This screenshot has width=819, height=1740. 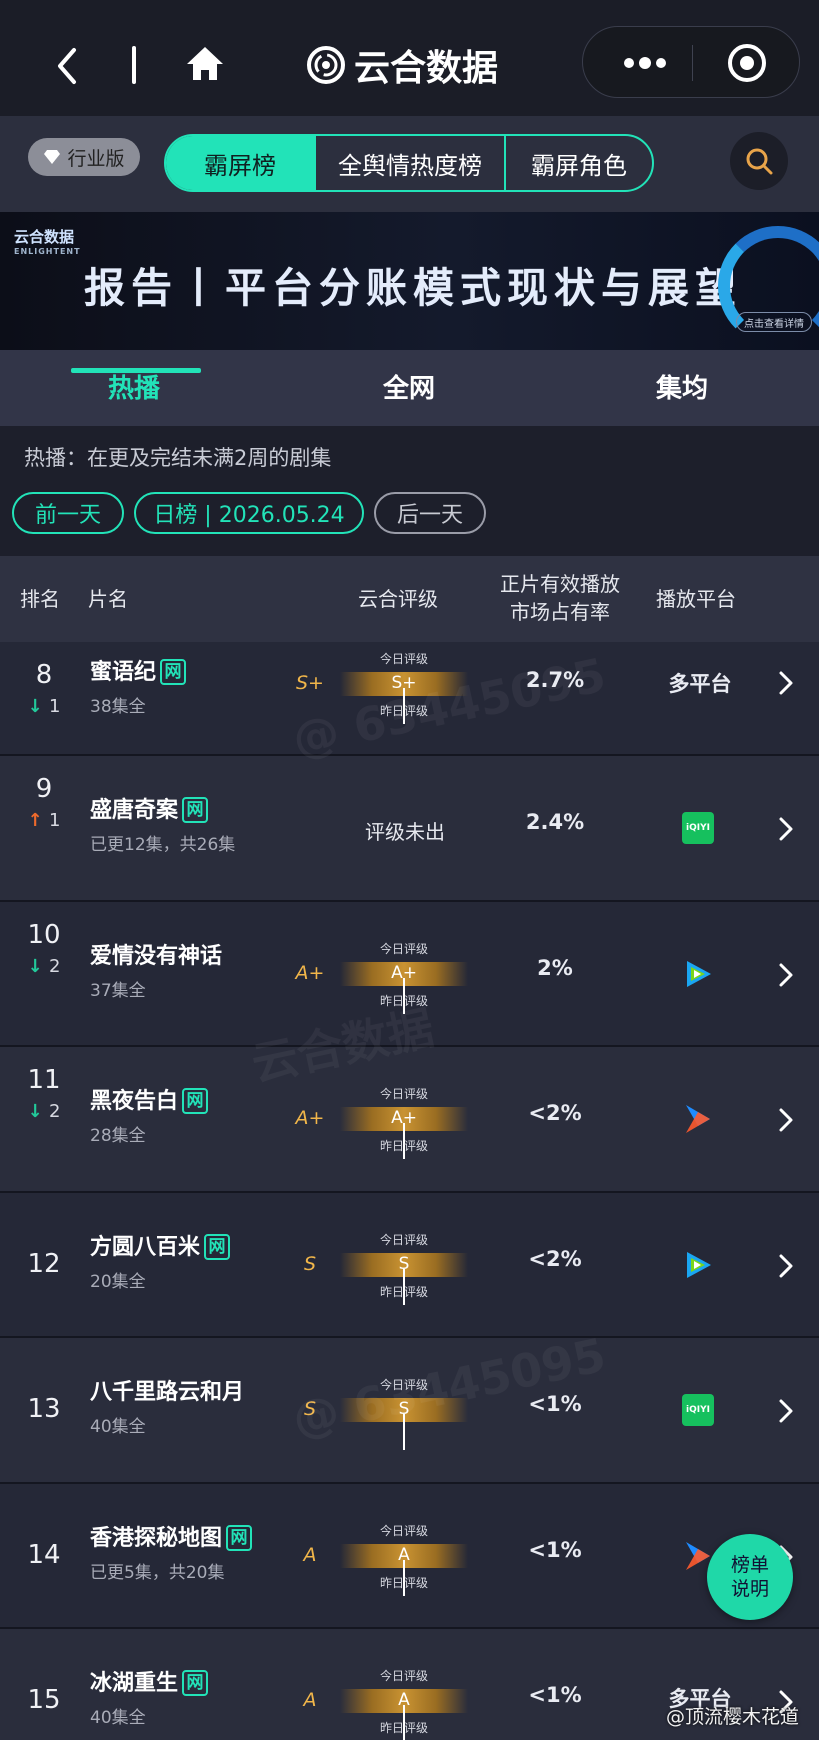 I want to click on rating-gauge: 今日评级 S 昨日评级, so click(x=404, y=1268).